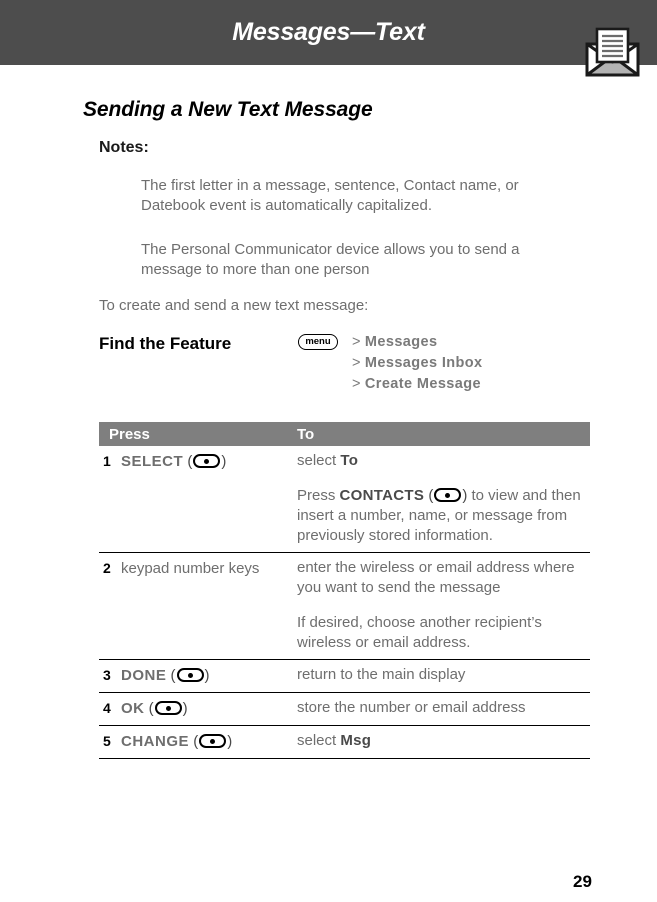 The width and height of the screenshot is (657, 902). I want to click on softkey-label: DONE, so click(144, 675).